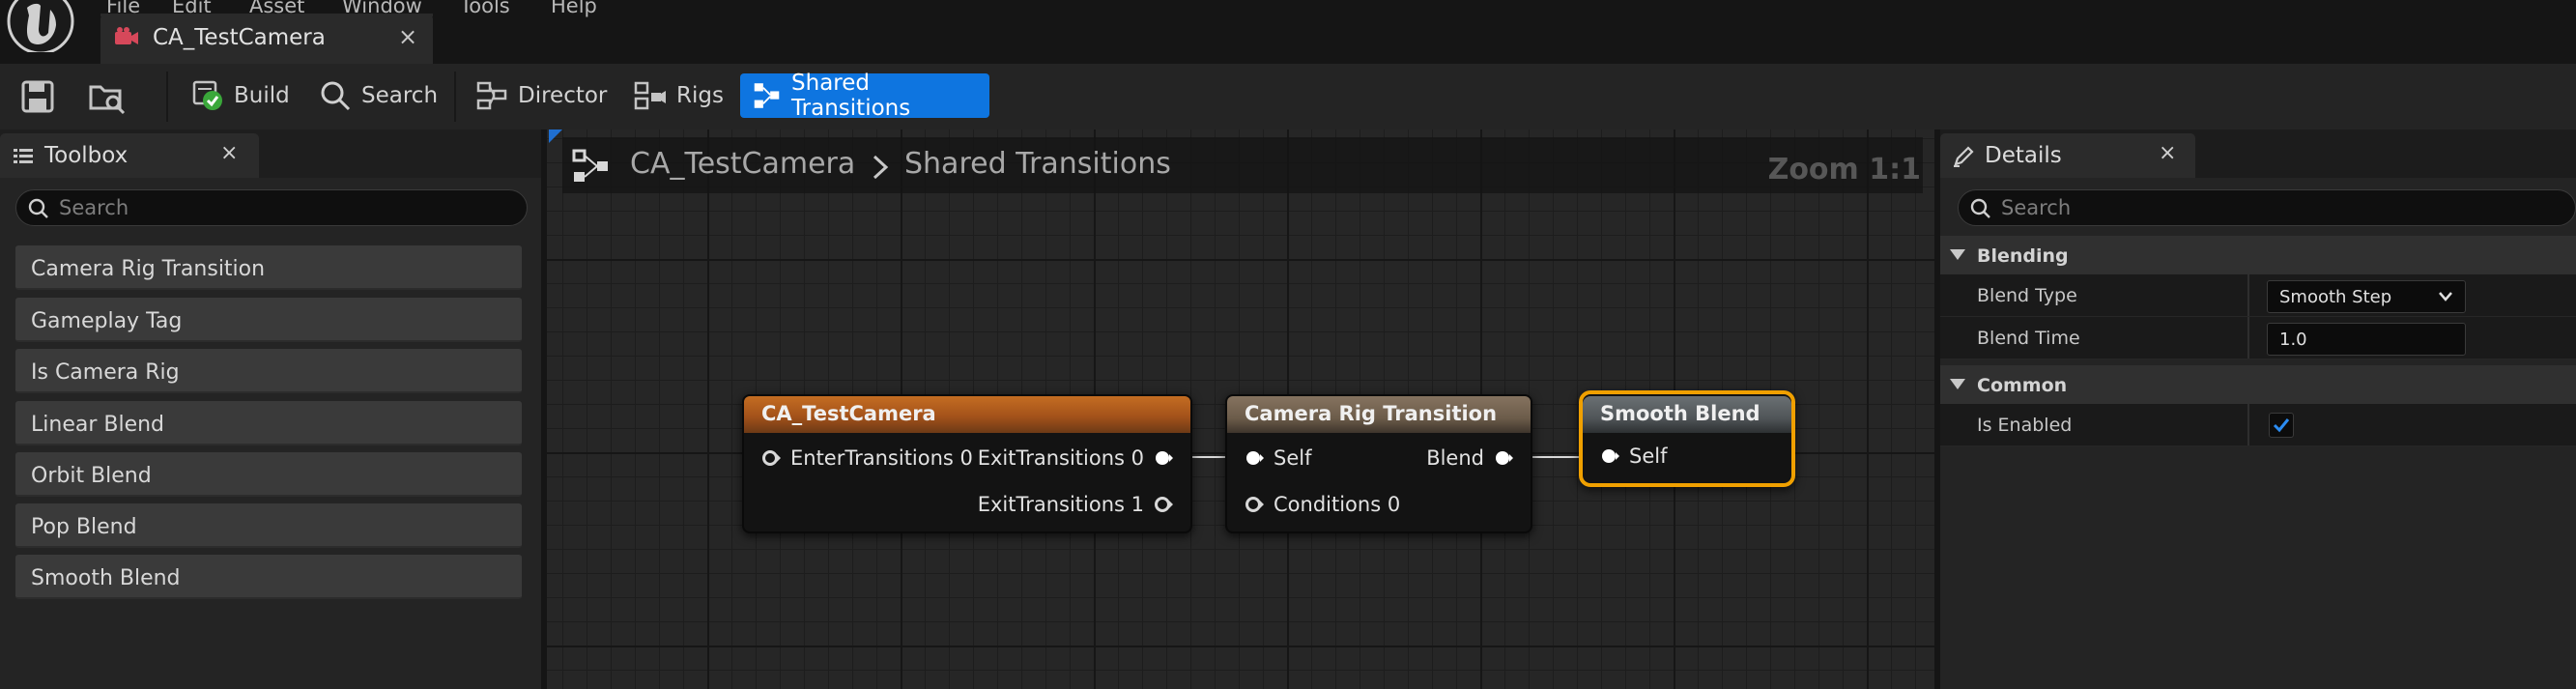 The width and height of the screenshot is (2576, 689). I want to click on list-icon, so click(24, 156).